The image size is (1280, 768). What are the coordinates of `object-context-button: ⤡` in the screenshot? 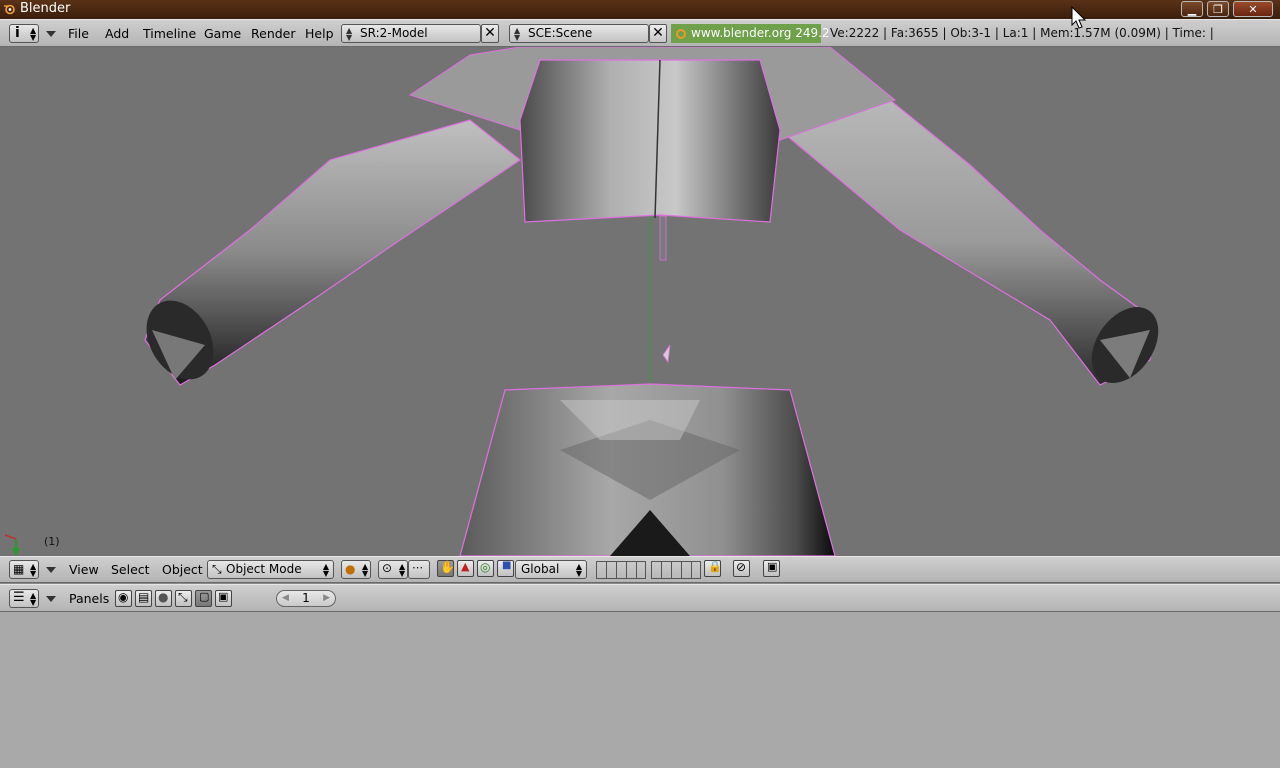 It's located at (183, 598).